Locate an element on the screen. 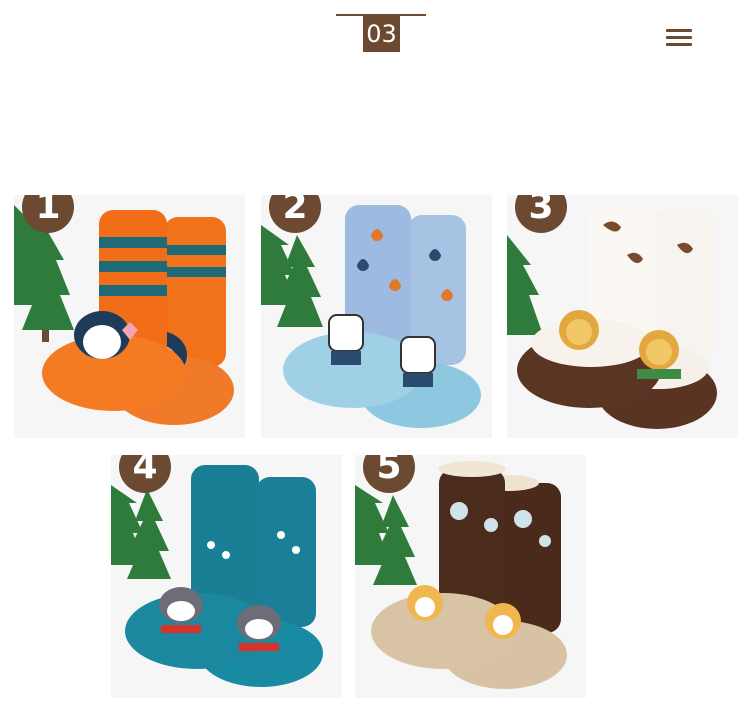 Image resolution: width=750 pixels, height=722 pixels. hamburger-menu-icon is located at coordinates (679, 38).